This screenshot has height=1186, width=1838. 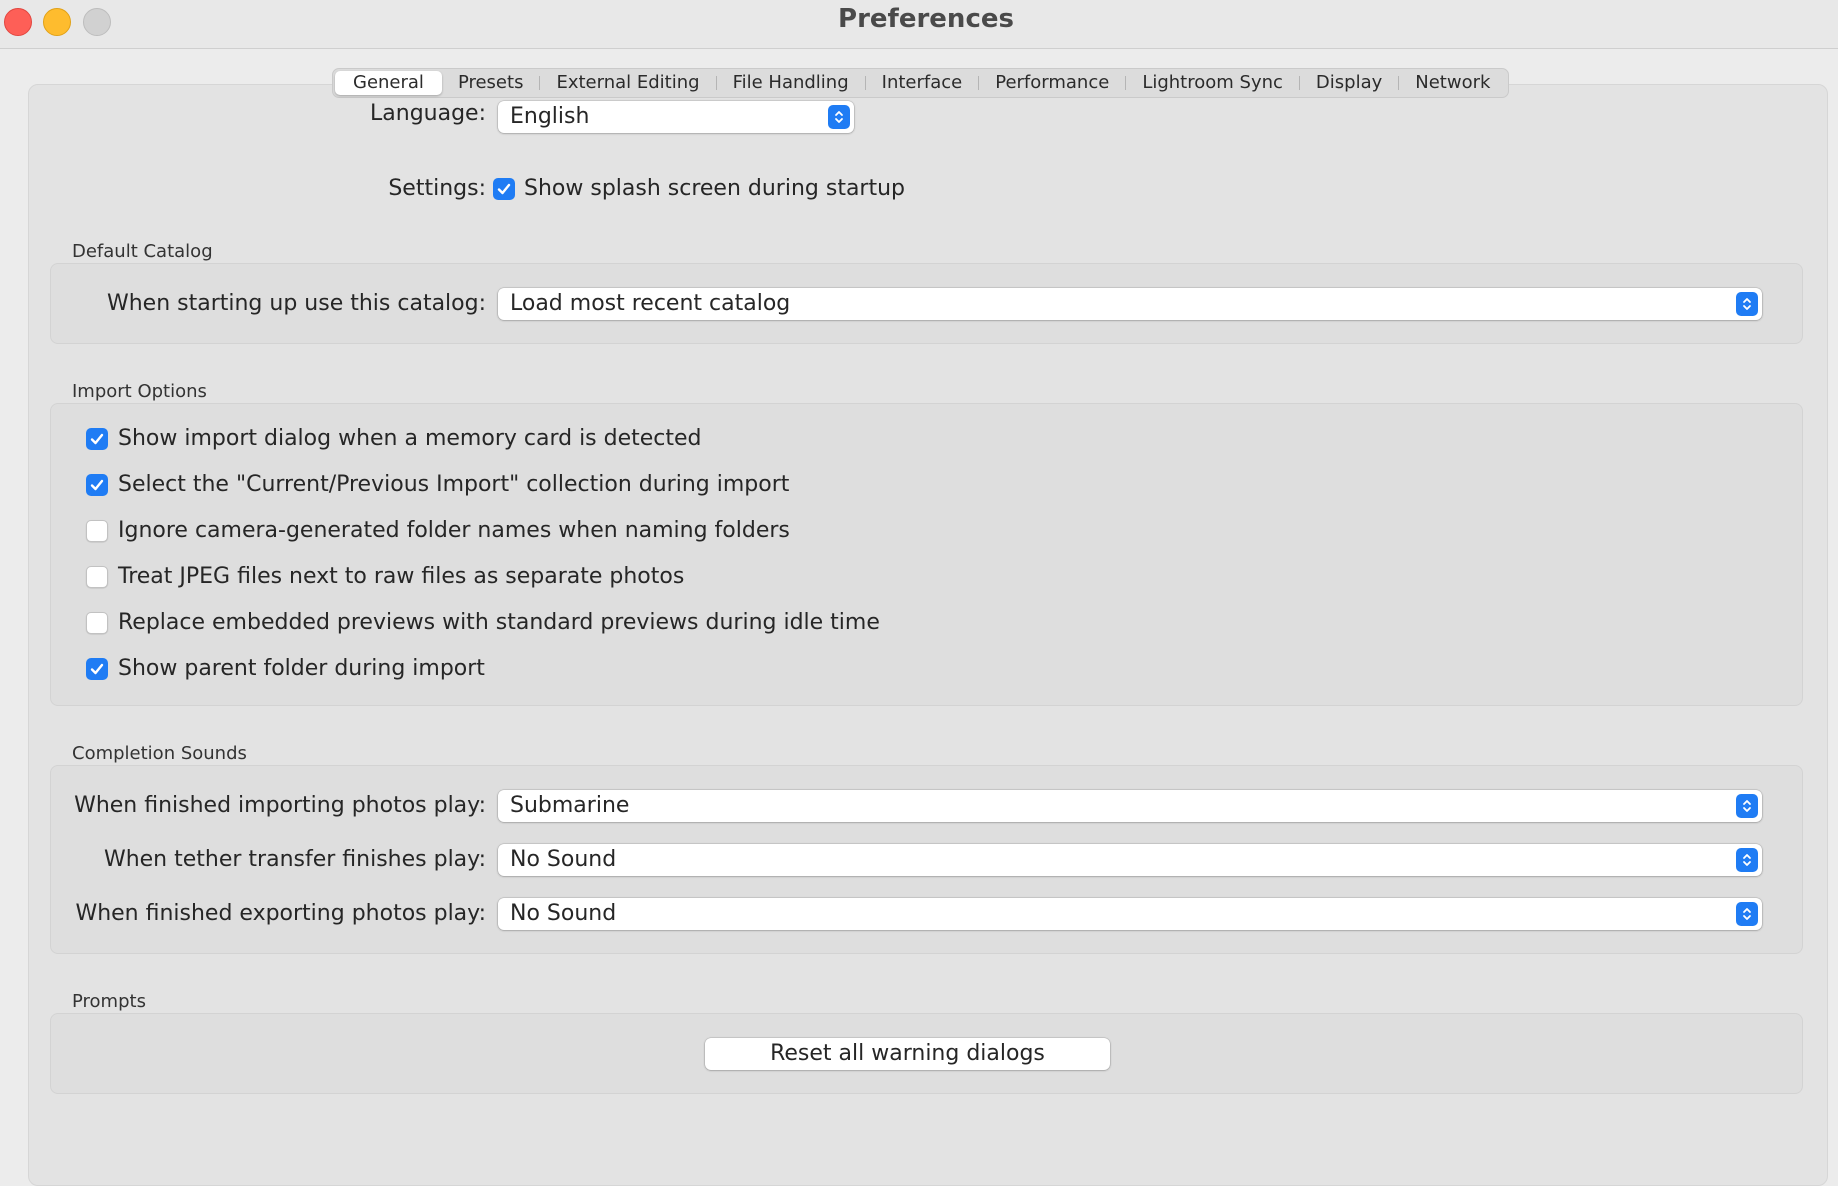 I want to click on splash-screen-checkbox, so click(x=504, y=189).